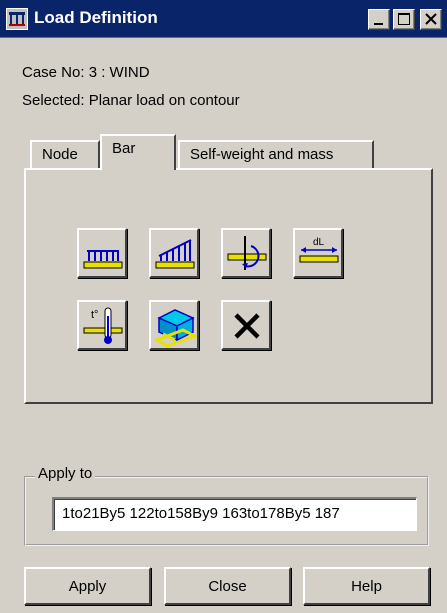 The width and height of the screenshot is (447, 613). I want to click on tab-self-weight-label: Self-weight and mass, so click(262, 154).